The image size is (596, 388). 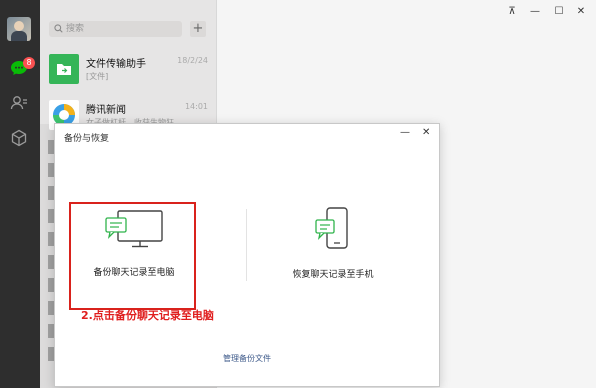 I want to click on avatar-face, so click(x=19, y=26).